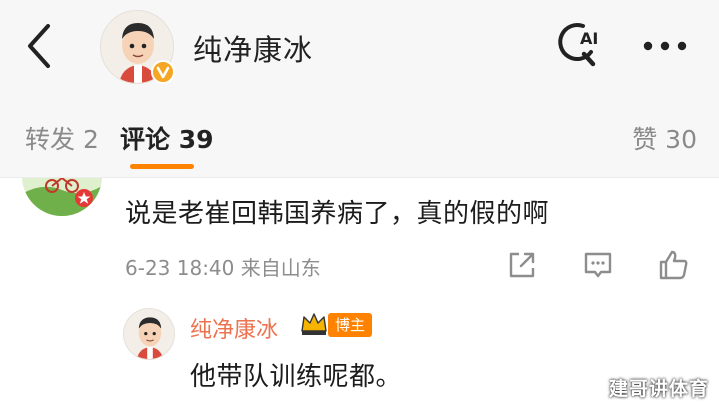  I want to click on more-button, so click(665, 46).